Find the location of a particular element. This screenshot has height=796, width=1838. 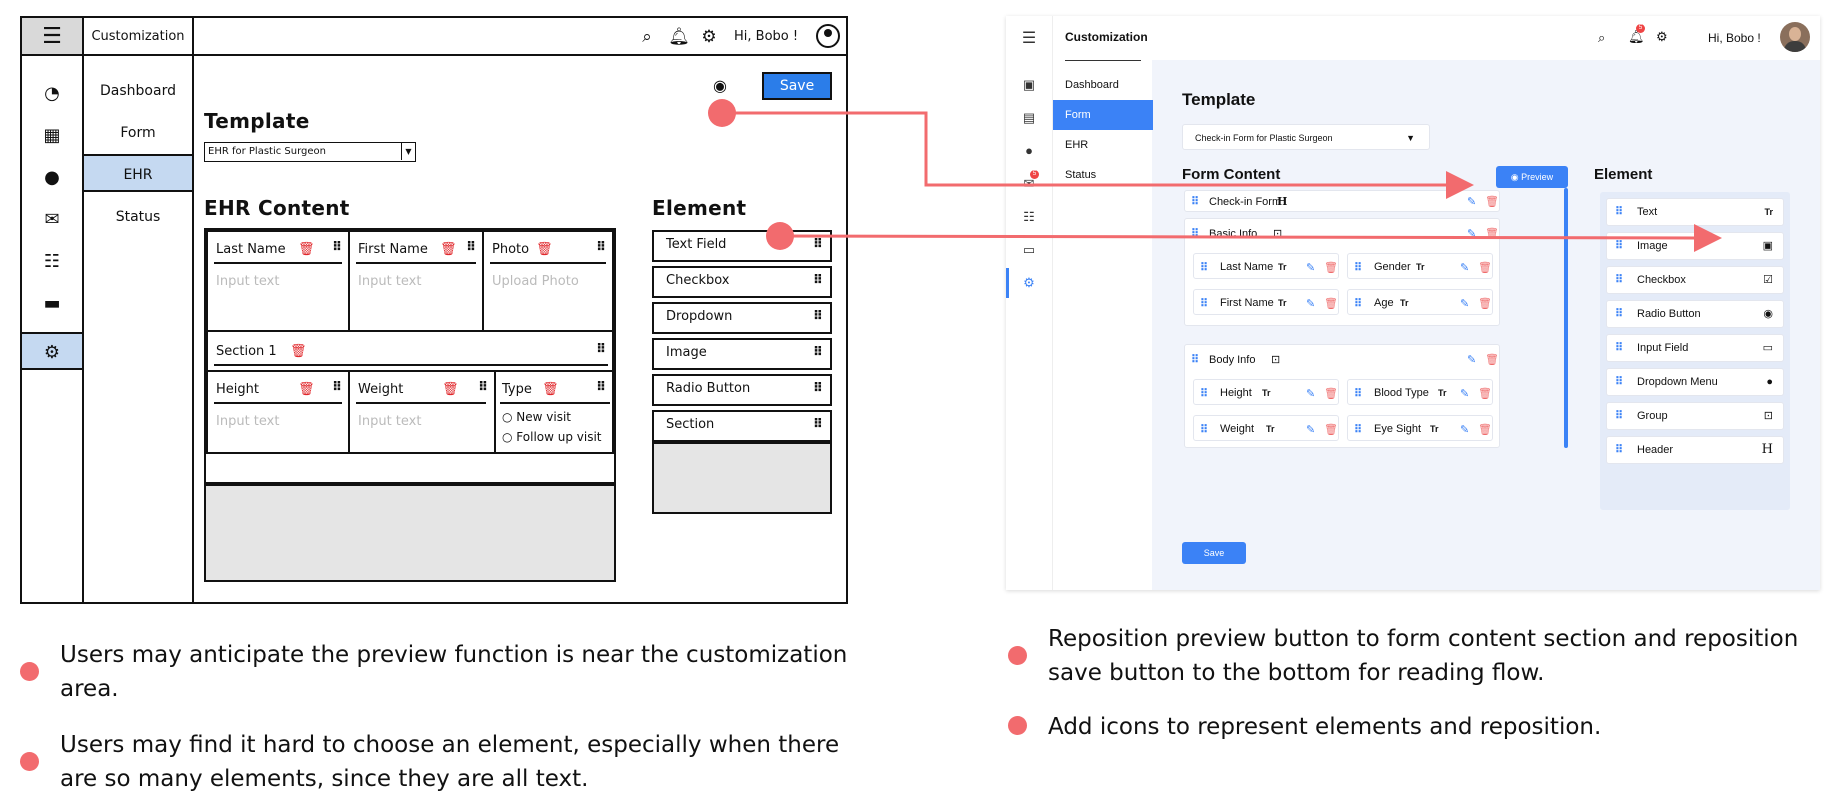

preview-arrow-origin is located at coordinates (722, 113).